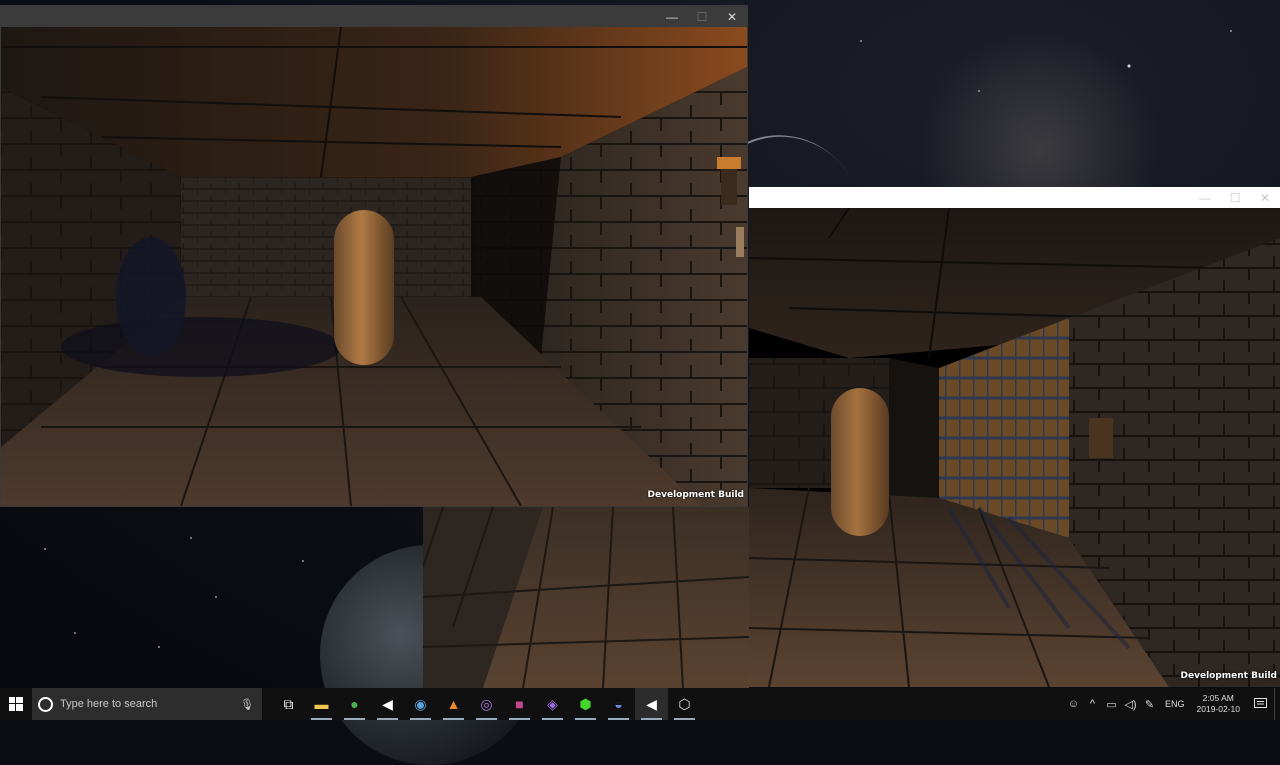 The height and width of the screenshot is (765, 1280). I want to click on chevron-up-icon: ^, so click(1092, 704).